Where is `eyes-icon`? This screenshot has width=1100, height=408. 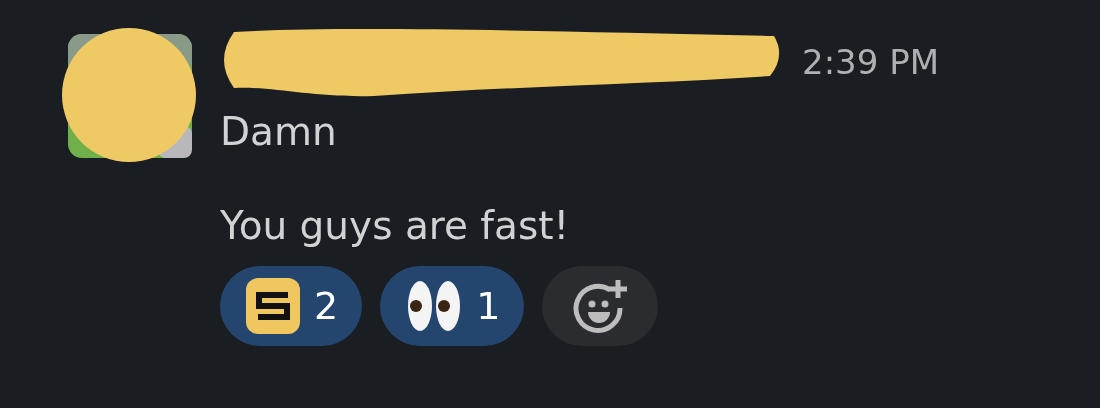 eyes-icon is located at coordinates (434, 306).